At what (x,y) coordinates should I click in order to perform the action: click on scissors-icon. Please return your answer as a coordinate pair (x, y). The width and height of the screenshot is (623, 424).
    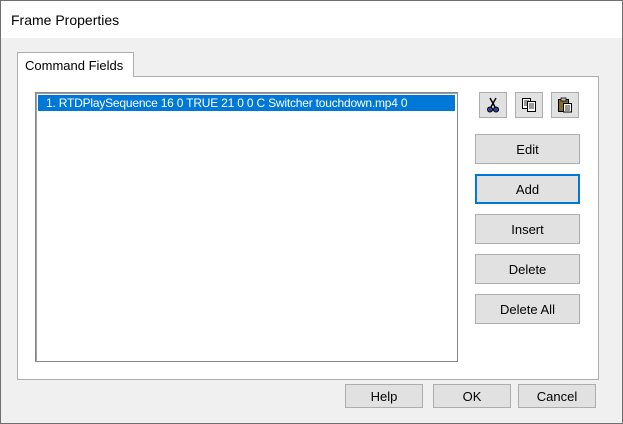
    Looking at the image, I should click on (493, 105).